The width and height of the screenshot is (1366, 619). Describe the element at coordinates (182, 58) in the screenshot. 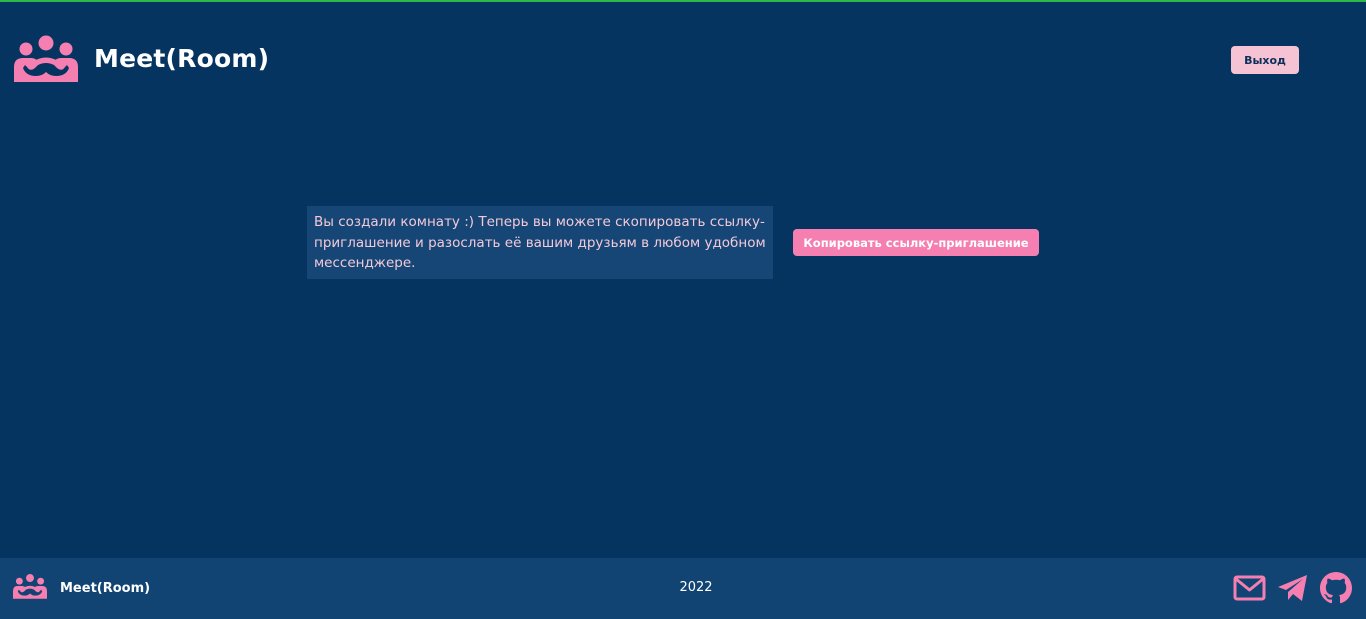

I see `app-title: Meet(Room)` at that location.